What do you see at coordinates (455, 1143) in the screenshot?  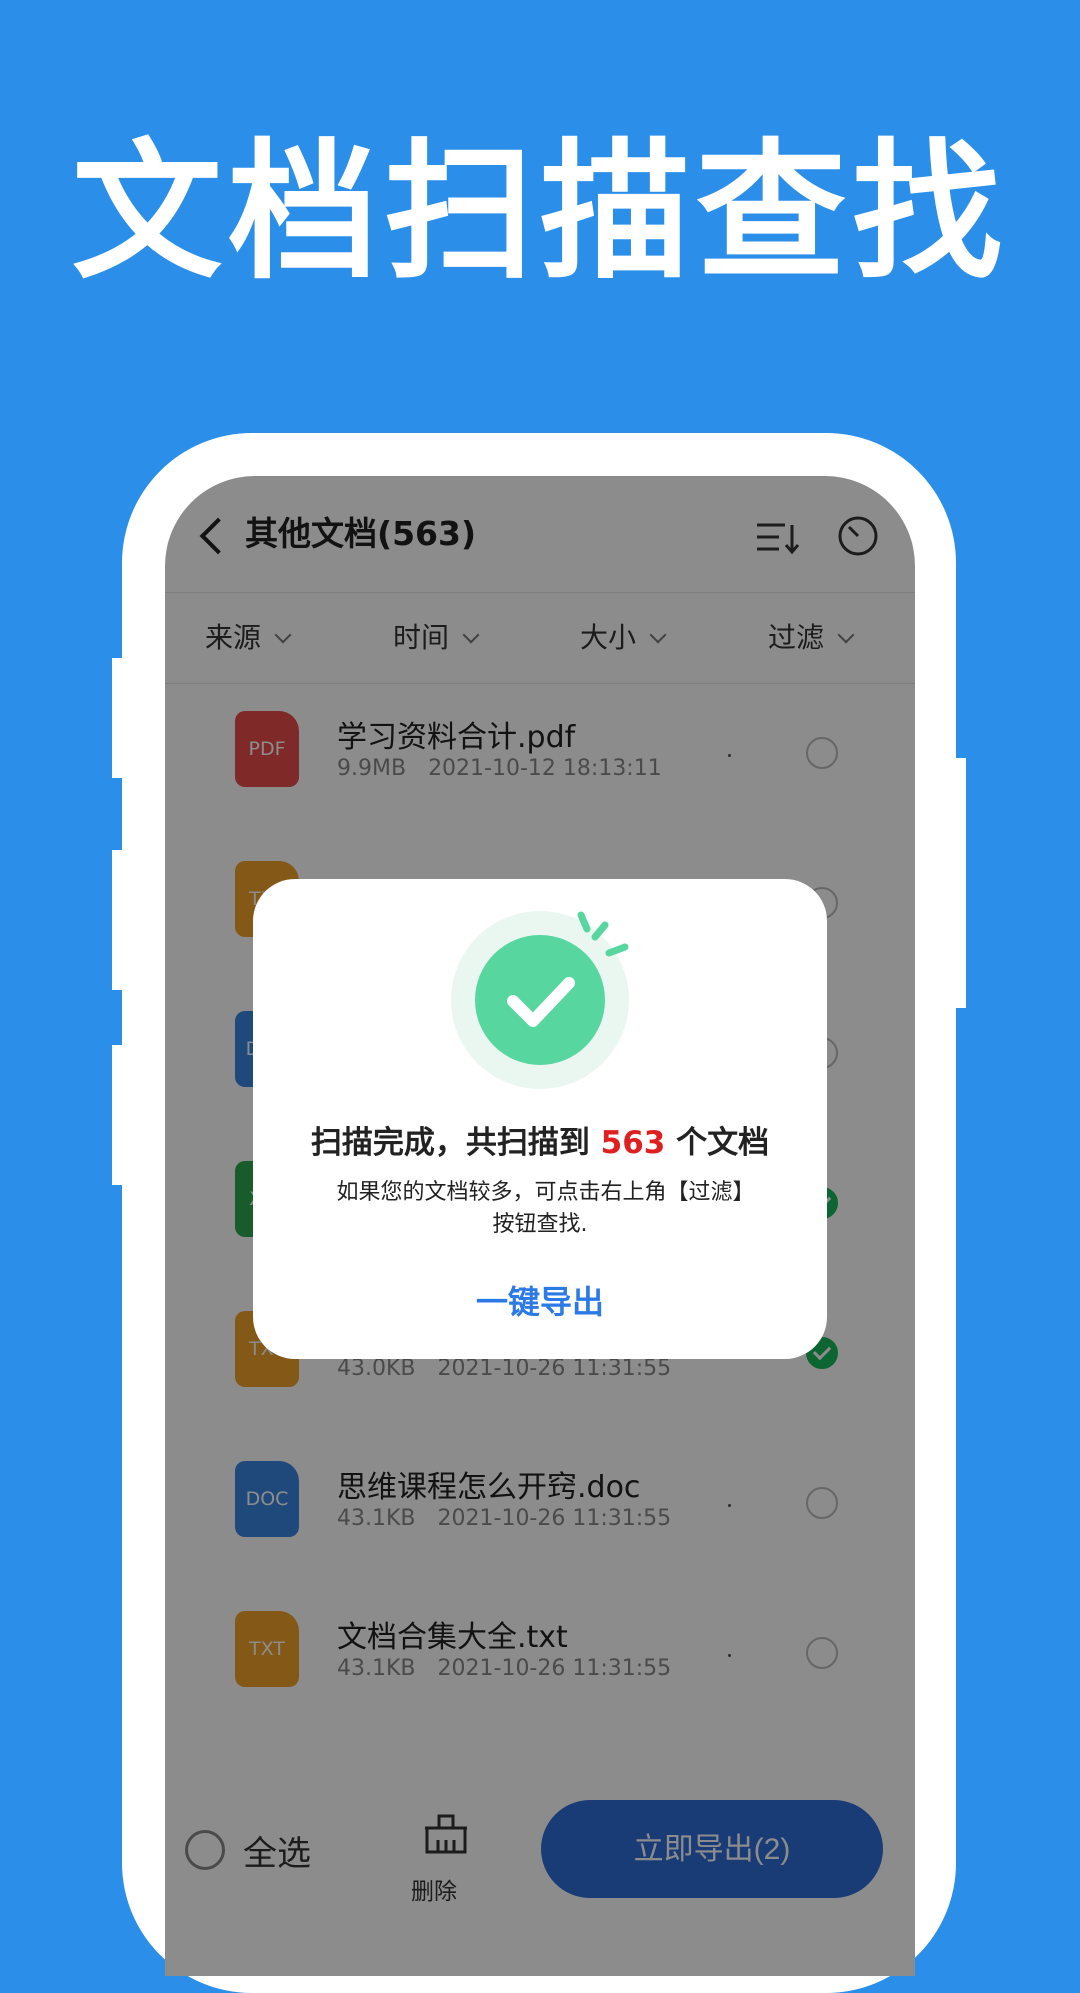 I see `dialog-title-text: 扫描完成，共扫描到` at bounding box center [455, 1143].